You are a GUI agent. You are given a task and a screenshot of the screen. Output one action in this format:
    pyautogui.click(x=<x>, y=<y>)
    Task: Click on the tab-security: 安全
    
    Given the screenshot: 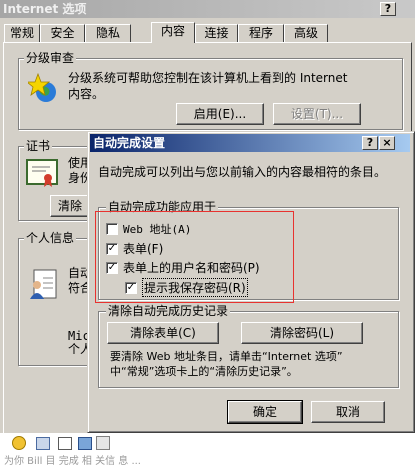 What is the action you would take?
    pyautogui.click(x=62, y=33)
    